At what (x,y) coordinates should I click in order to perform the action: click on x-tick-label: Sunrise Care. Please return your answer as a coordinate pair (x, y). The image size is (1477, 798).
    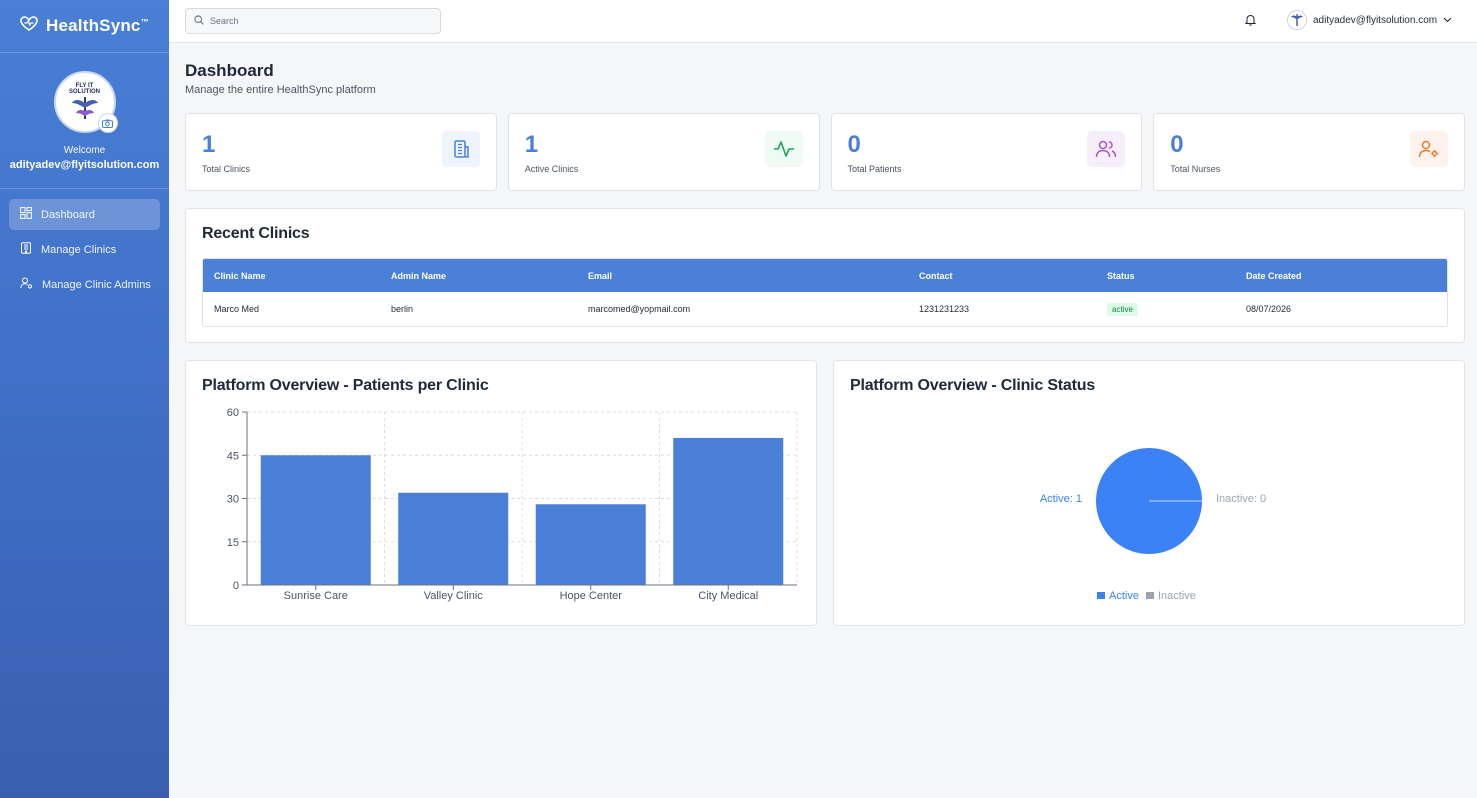
    Looking at the image, I should click on (316, 596).